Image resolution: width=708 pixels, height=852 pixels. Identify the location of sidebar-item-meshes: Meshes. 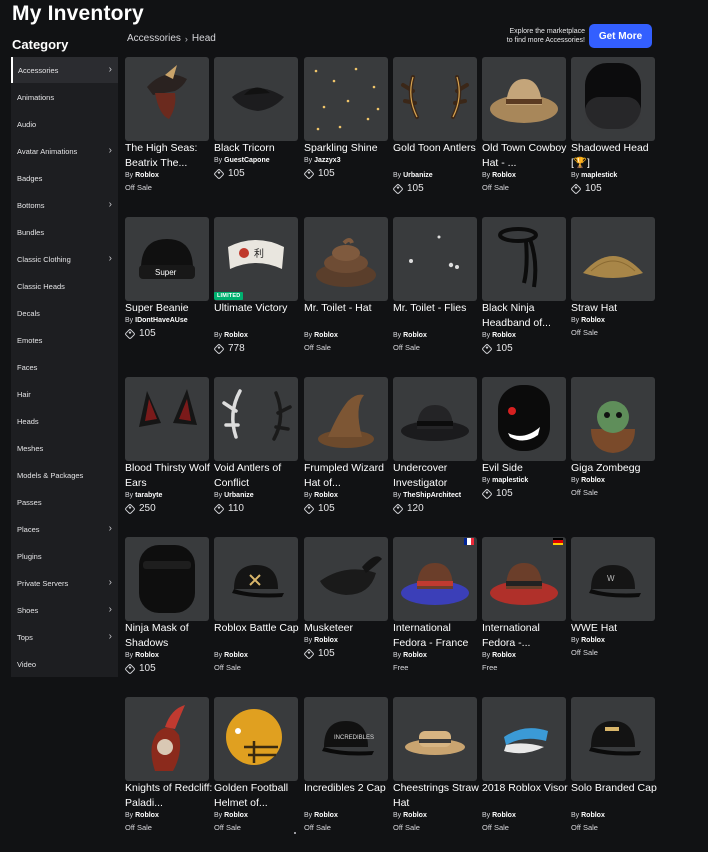
(64, 448).